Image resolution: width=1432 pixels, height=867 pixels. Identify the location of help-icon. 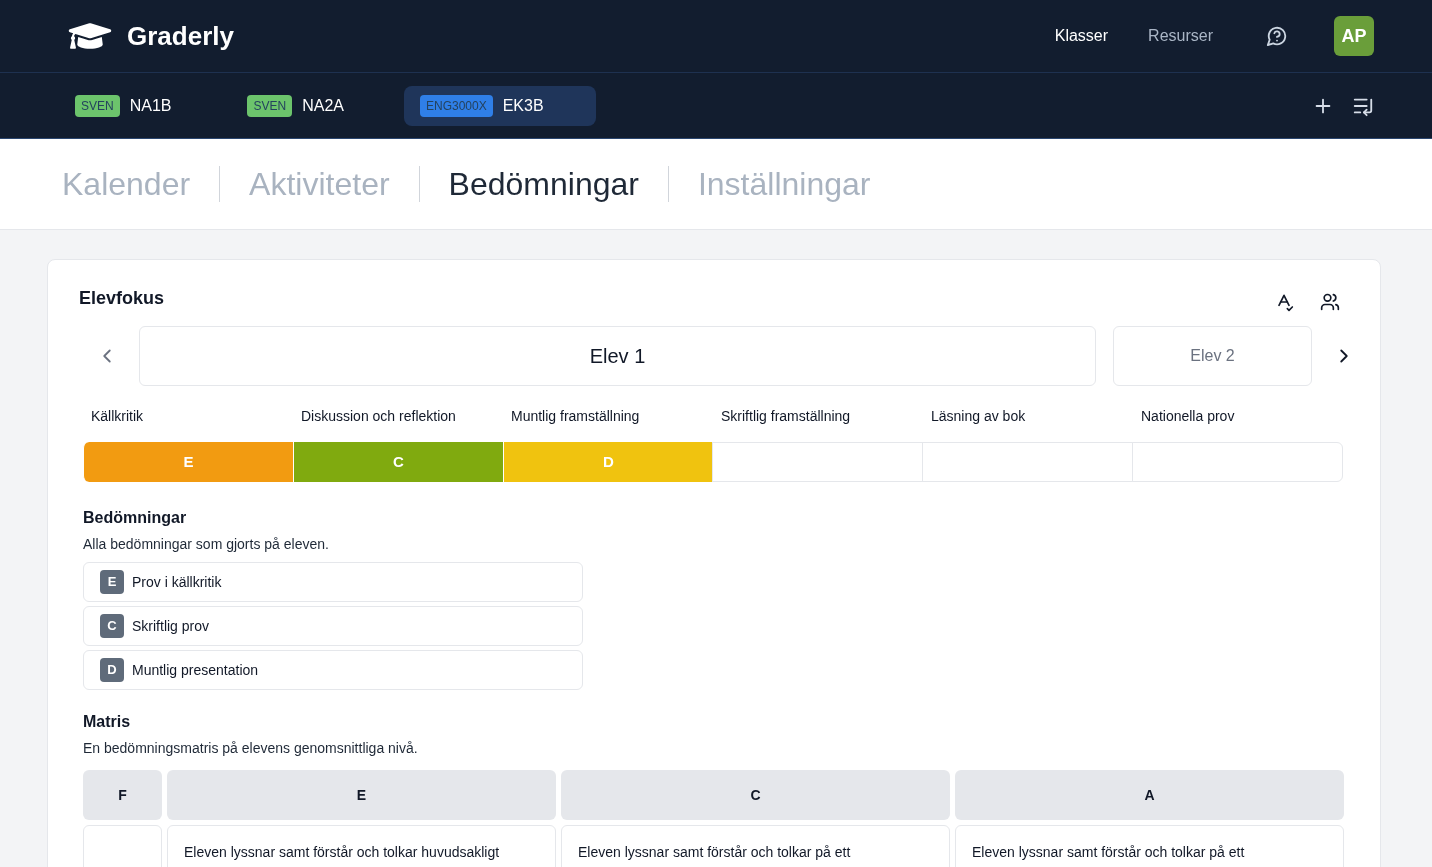
(1277, 36).